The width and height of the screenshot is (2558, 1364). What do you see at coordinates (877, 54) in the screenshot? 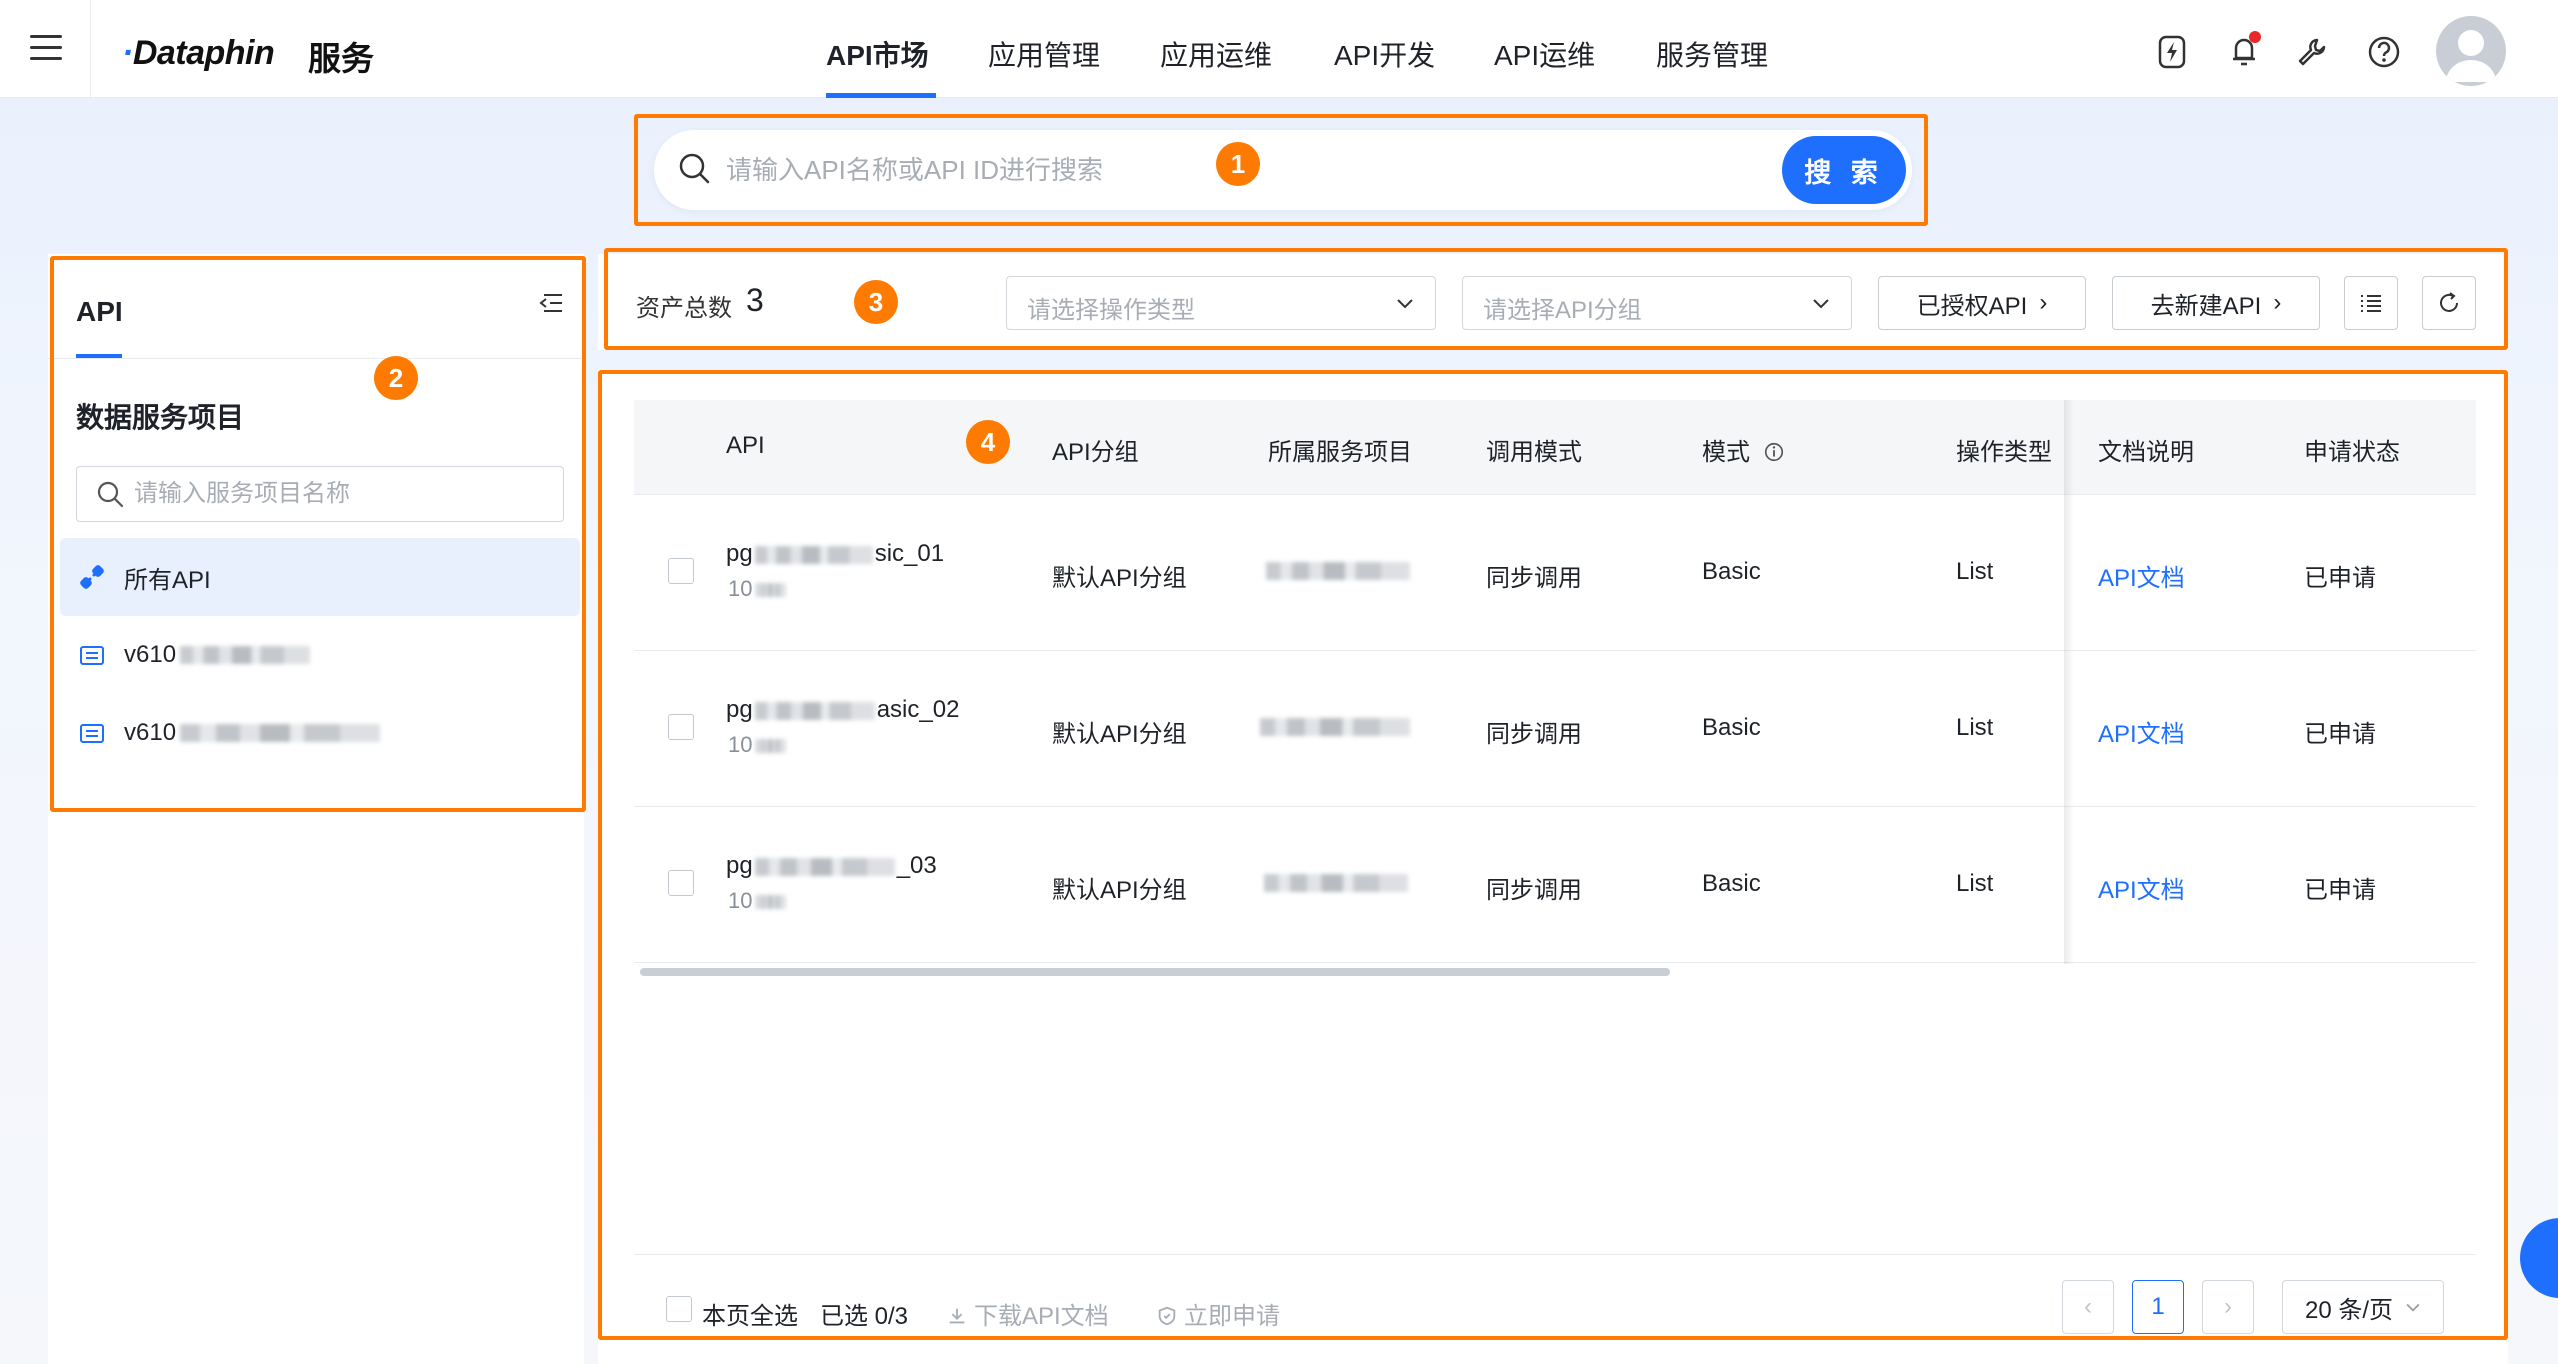
I see `tab-api-market: API市场` at bounding box center [877, 54].